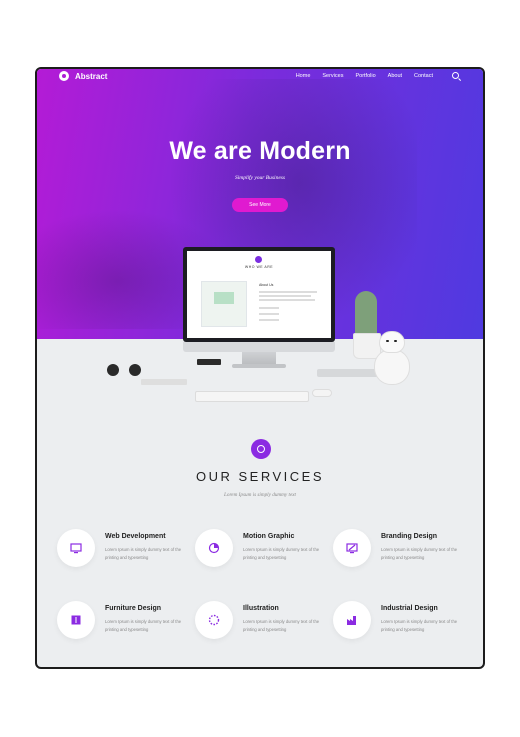 This screenshot has height=737, width=520. Describe the element at coordinates (260, 495) in the screenshot. I see `services-subtitle: Lorem Ipsum is simply dummy text` at that location.